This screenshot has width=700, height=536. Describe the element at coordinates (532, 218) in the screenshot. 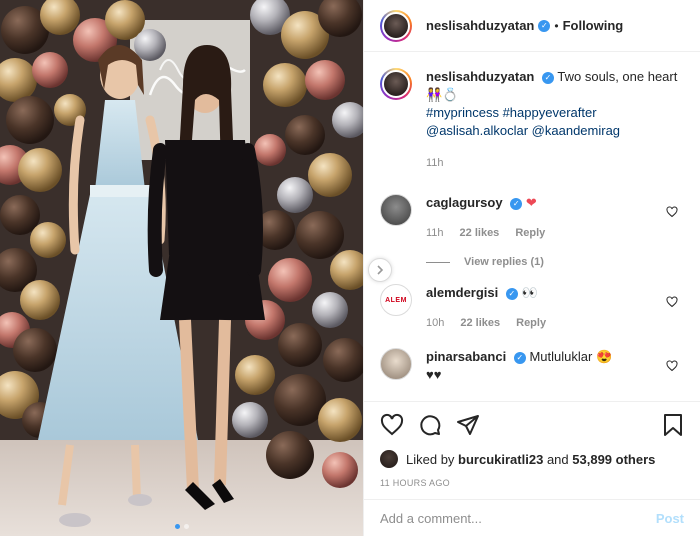

I see `comment-item: caglagursoy ✓ ❤ 11h 22 likes Reply` at that location.